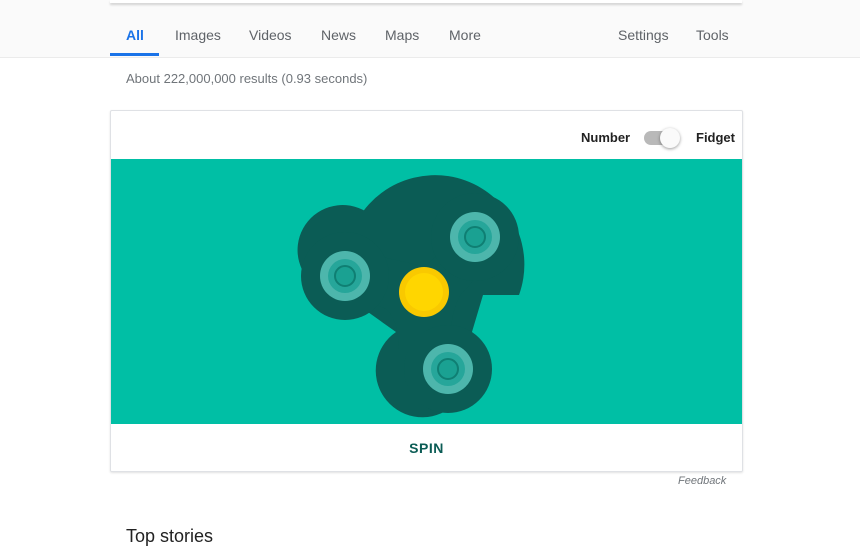  Describe the element at coordinates (715, 137) in the screenshot. I see `mode-label-fidget: Fidget` at that location.